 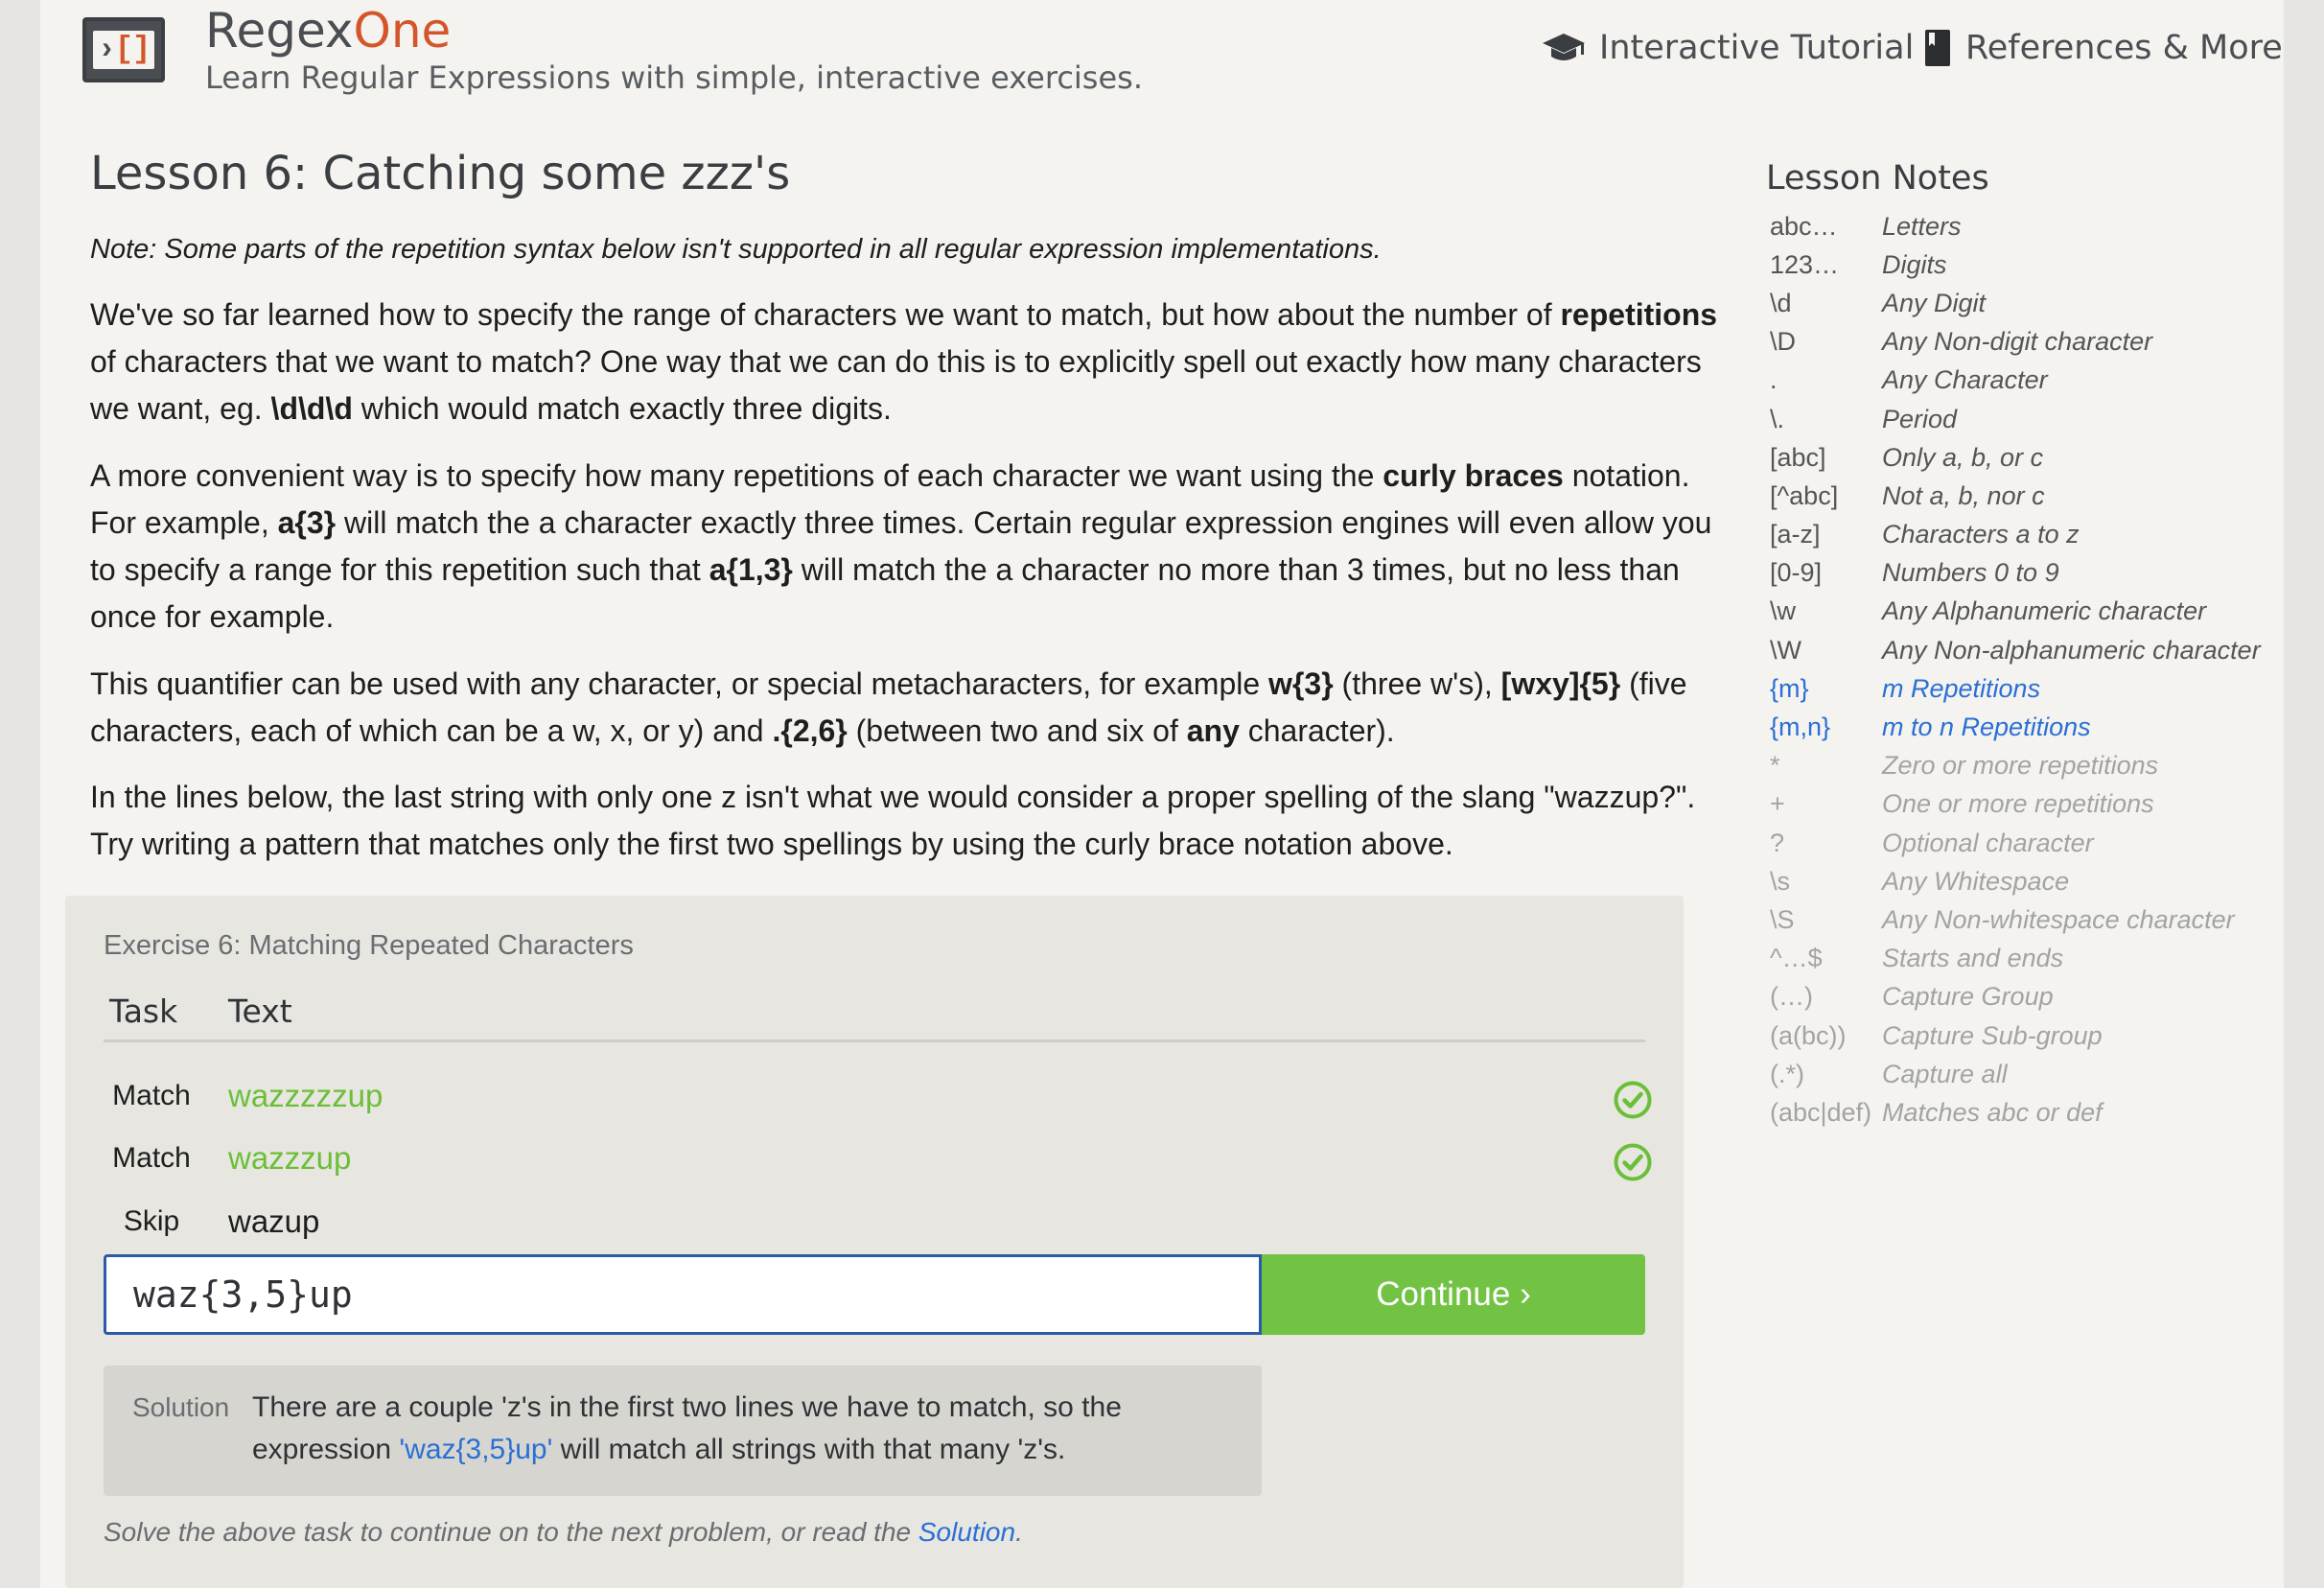 I want to click on lesson-note-desc: Period, so click(x=1920, y=418).